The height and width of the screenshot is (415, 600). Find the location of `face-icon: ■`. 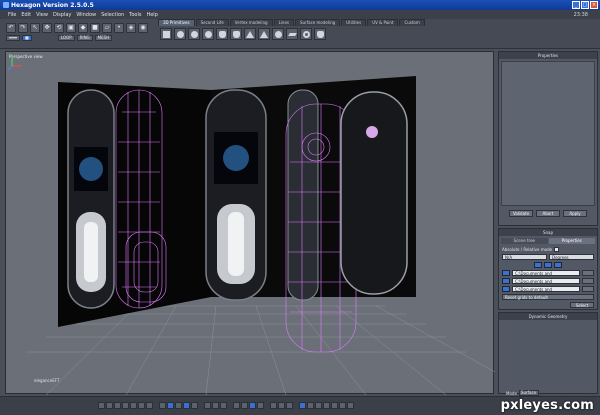

face-icon: ■ is located at coordinates (95, 28).